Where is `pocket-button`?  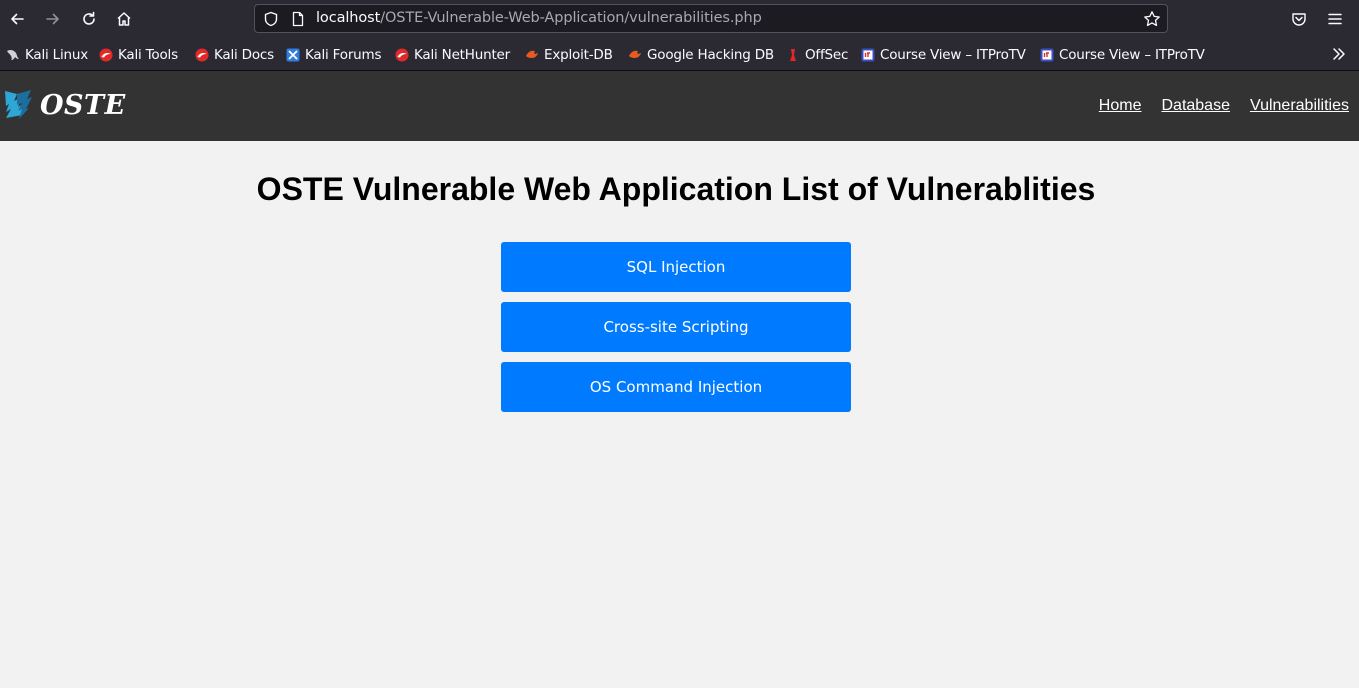 pocket-button is located at coordinates (1299, 19).